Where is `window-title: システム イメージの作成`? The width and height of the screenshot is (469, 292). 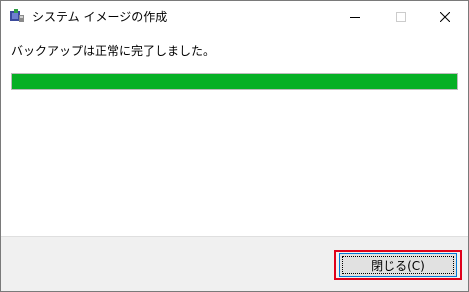
window-title: システム イメージの作成 is located at coordinates (100, 17).